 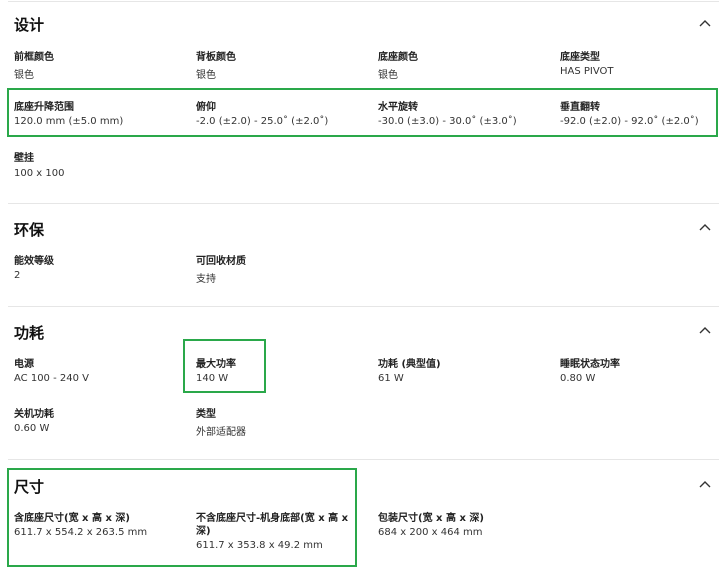 What do you see at coordinates (578, 378) in the screenshot?
I see `spec-value: 0.80 W` at bounding box center [578, 378].